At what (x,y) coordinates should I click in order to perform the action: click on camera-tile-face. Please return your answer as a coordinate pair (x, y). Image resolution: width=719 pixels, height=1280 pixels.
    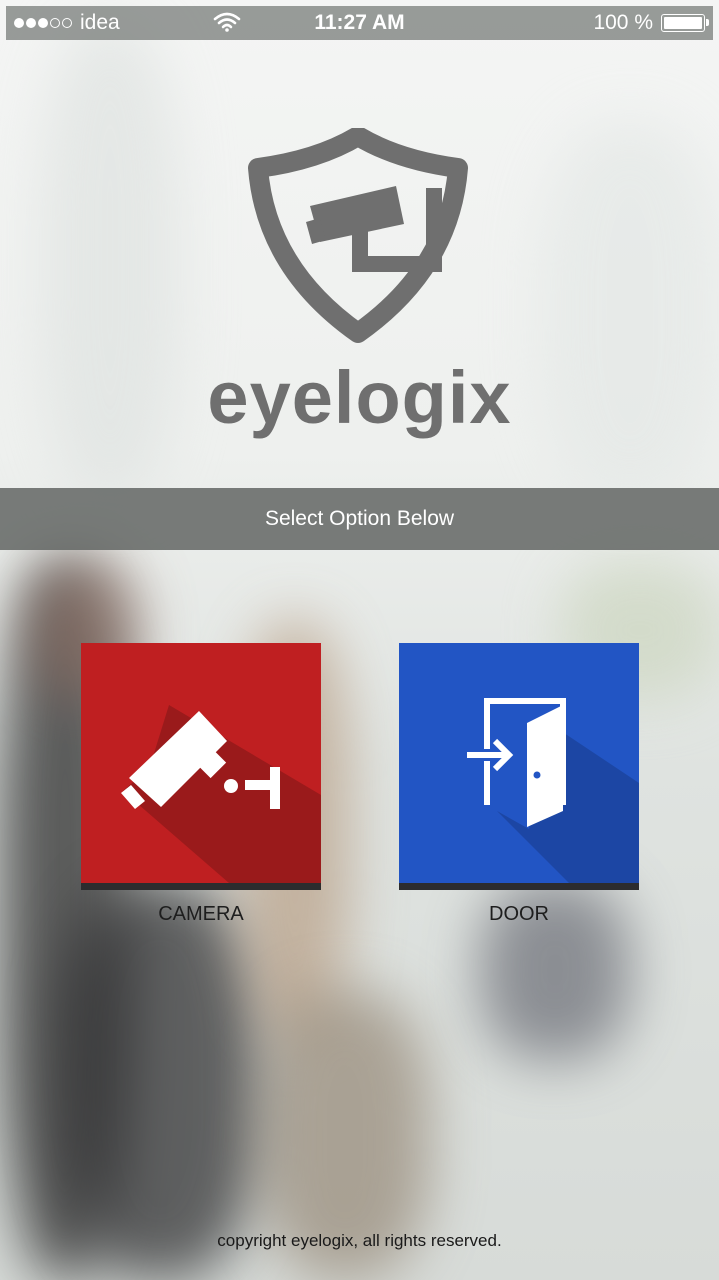
    Looking at the image, I should click on (201, 763).